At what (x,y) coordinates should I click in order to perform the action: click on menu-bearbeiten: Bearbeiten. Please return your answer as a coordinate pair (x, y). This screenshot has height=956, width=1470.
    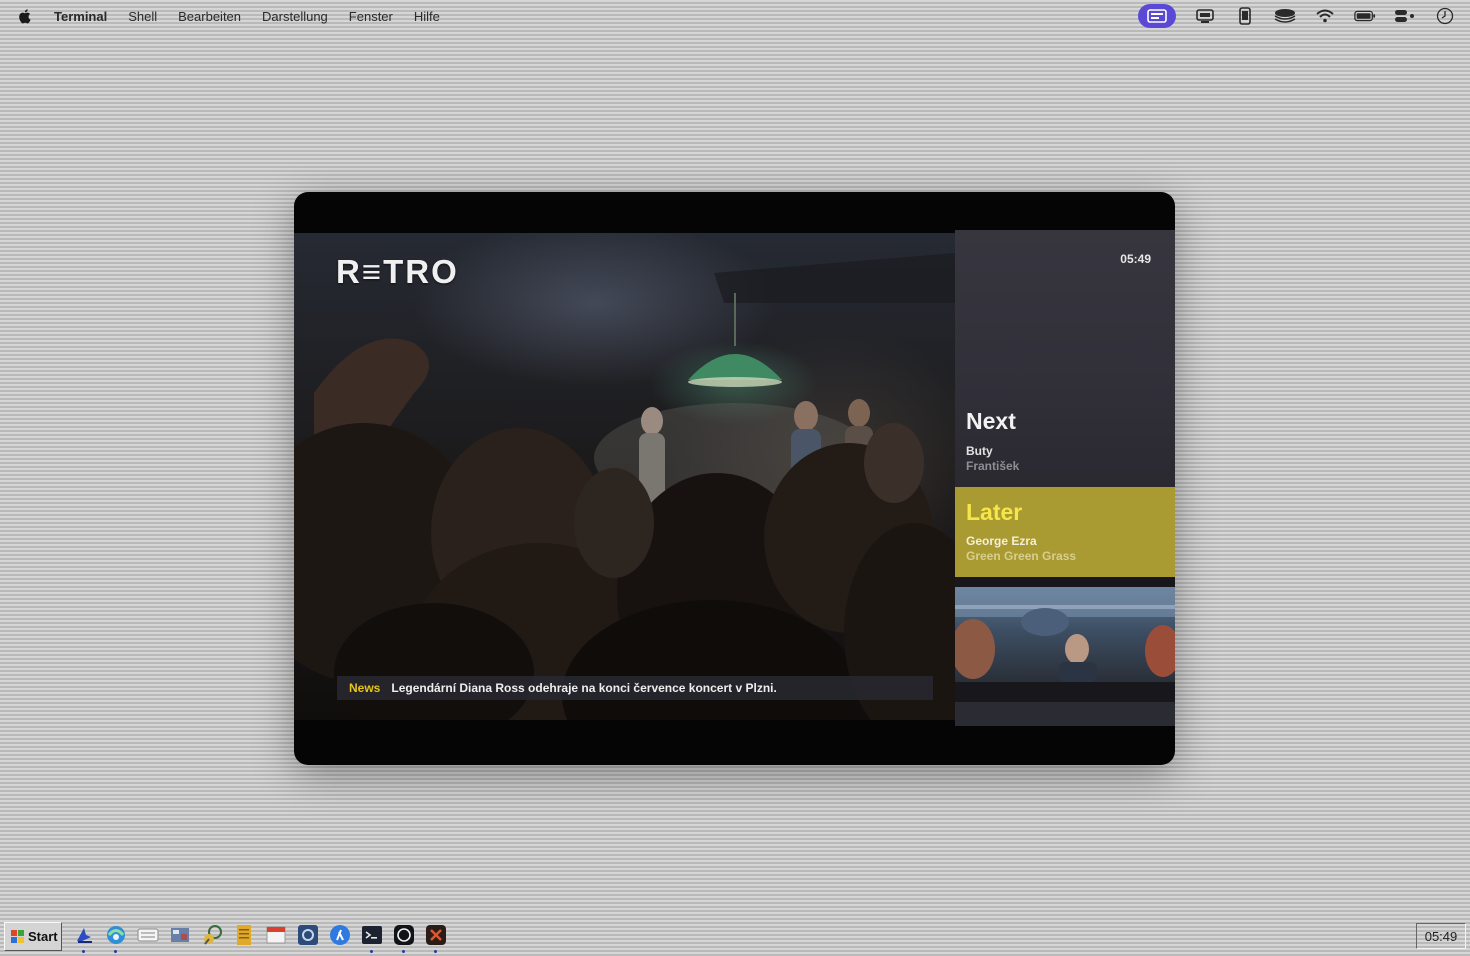
    Looking at the image, I should click on (209, 16).